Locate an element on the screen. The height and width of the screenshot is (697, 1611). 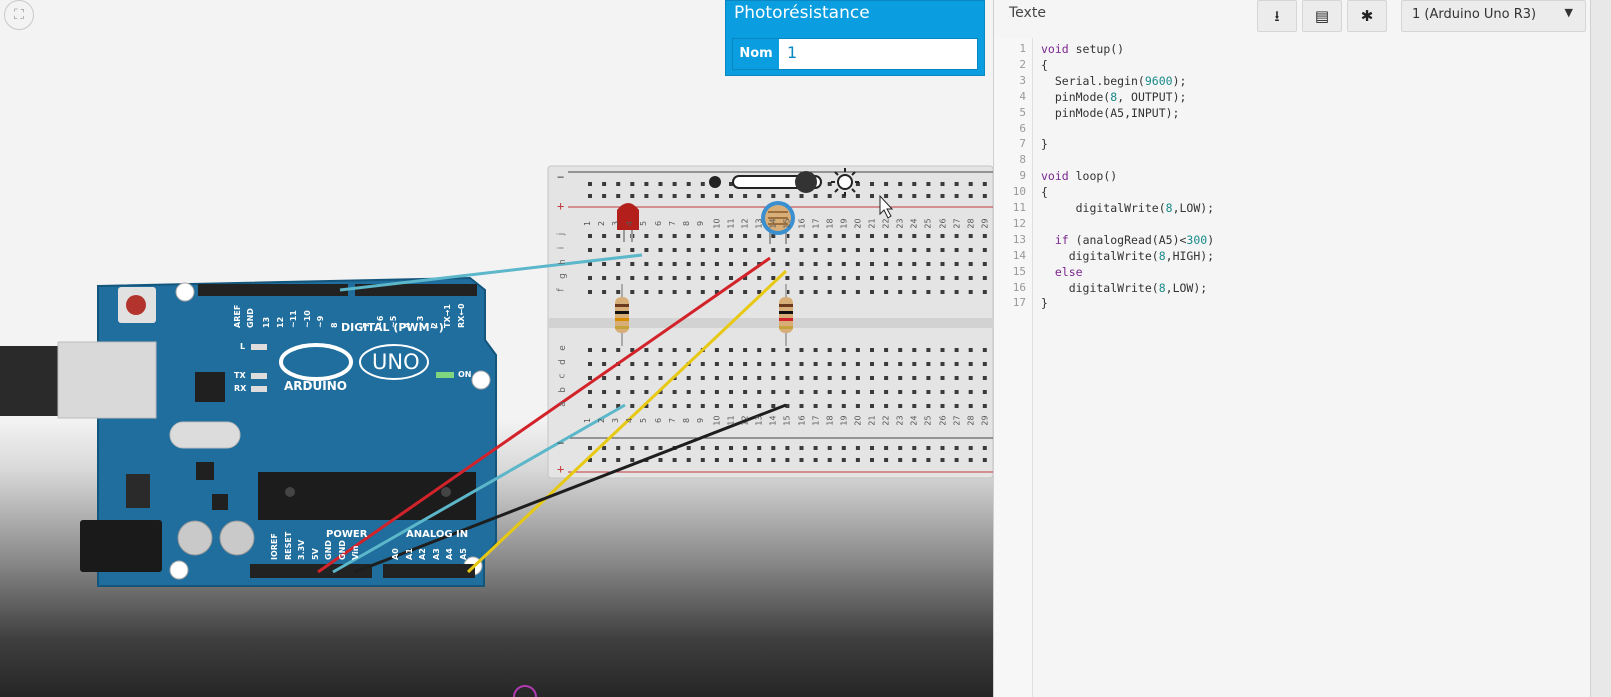
code-line: Serial.begin(9600); is located at coordinates (1114, 81).